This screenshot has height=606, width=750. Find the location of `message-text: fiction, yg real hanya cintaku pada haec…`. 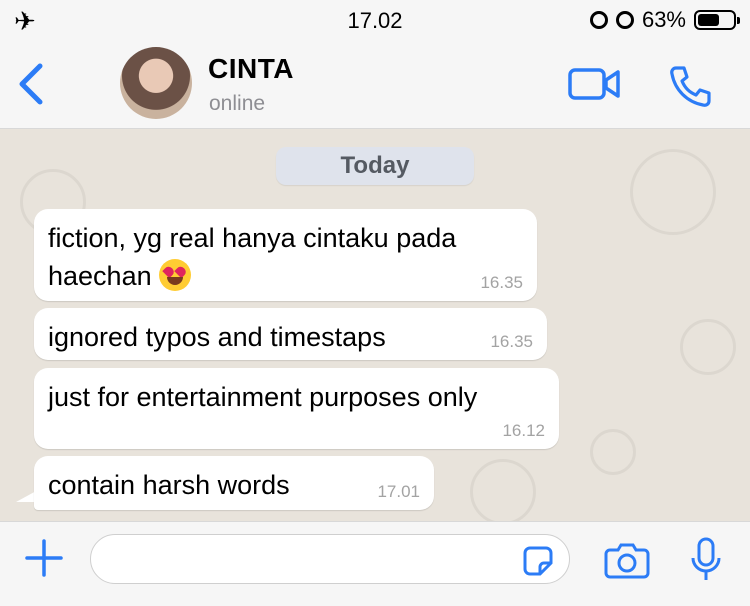

message-text: fiction, yg real hanya cintaku pada haec… is located at coordinates (252, 257).